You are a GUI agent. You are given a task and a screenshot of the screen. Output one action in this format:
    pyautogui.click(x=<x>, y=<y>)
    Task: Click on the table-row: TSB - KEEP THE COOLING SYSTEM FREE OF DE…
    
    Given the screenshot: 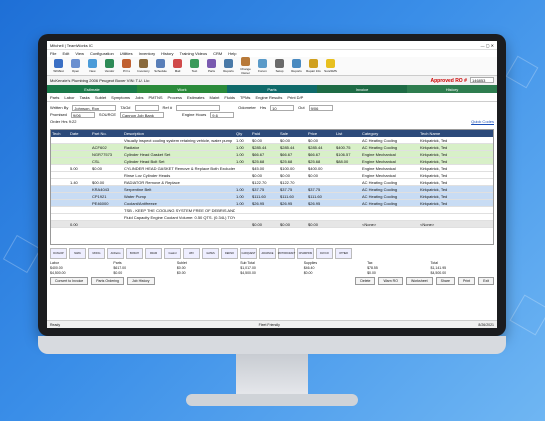 What is the action you would take?
    pyautogui.click(x=272, y=210)
    